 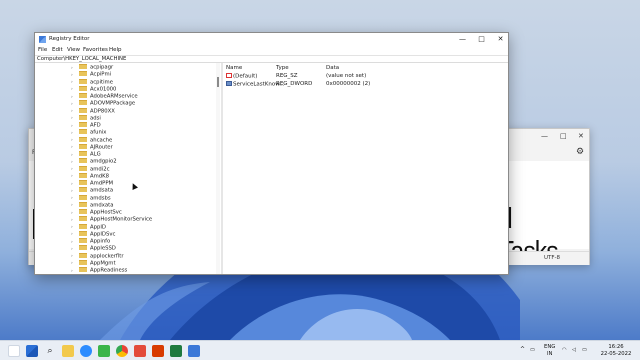 What do you see at coordinates (176, 351) in the screenshot?
I see `notepad-icon` at bounding box center [176, 351].